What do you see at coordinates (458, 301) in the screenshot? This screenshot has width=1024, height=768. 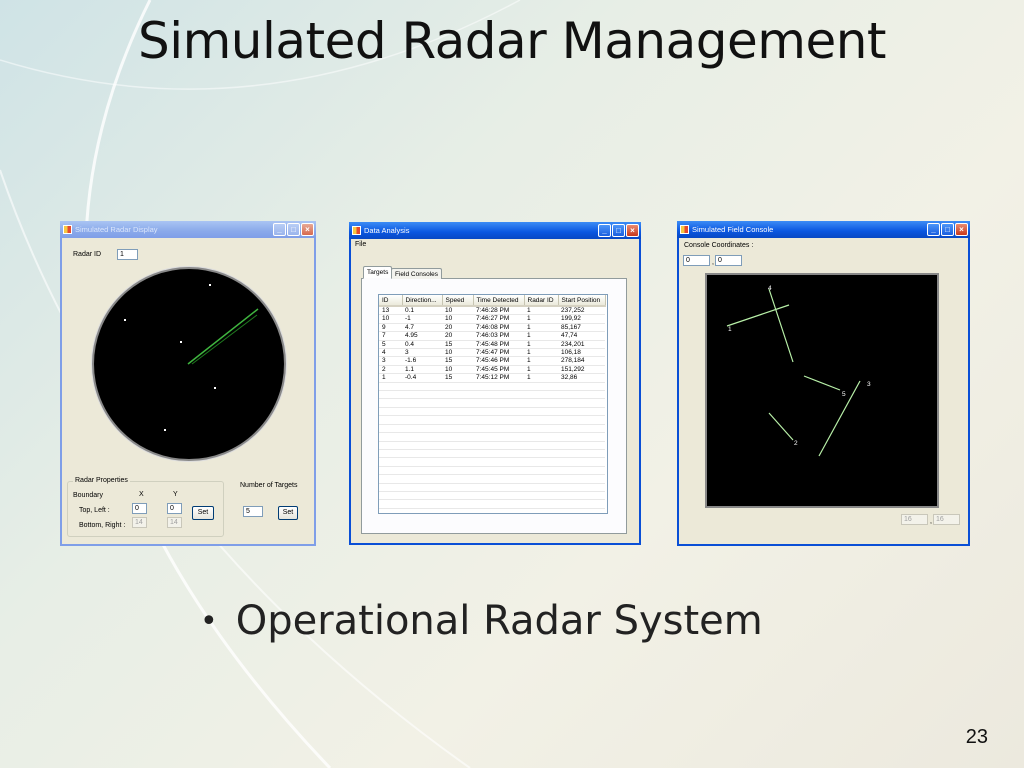 I see `column-header: Speed` at bounding box center [458, 301].